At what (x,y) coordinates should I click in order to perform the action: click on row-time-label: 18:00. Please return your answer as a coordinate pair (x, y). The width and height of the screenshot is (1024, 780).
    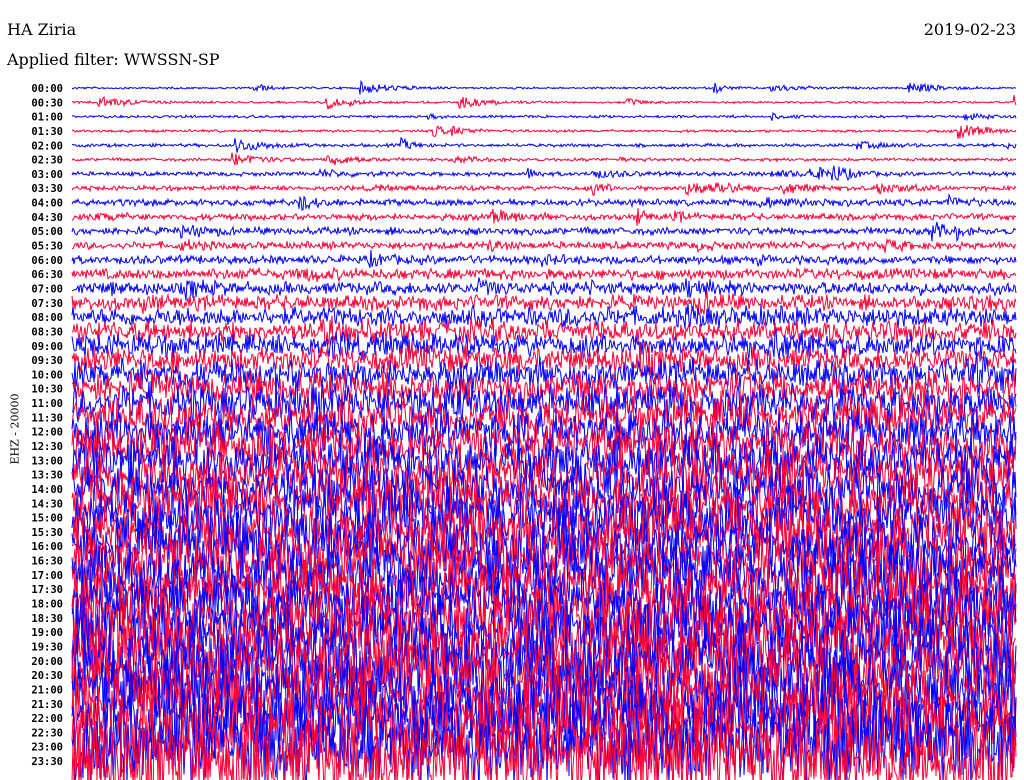
    Looking at the image, I should click on (47, 605).